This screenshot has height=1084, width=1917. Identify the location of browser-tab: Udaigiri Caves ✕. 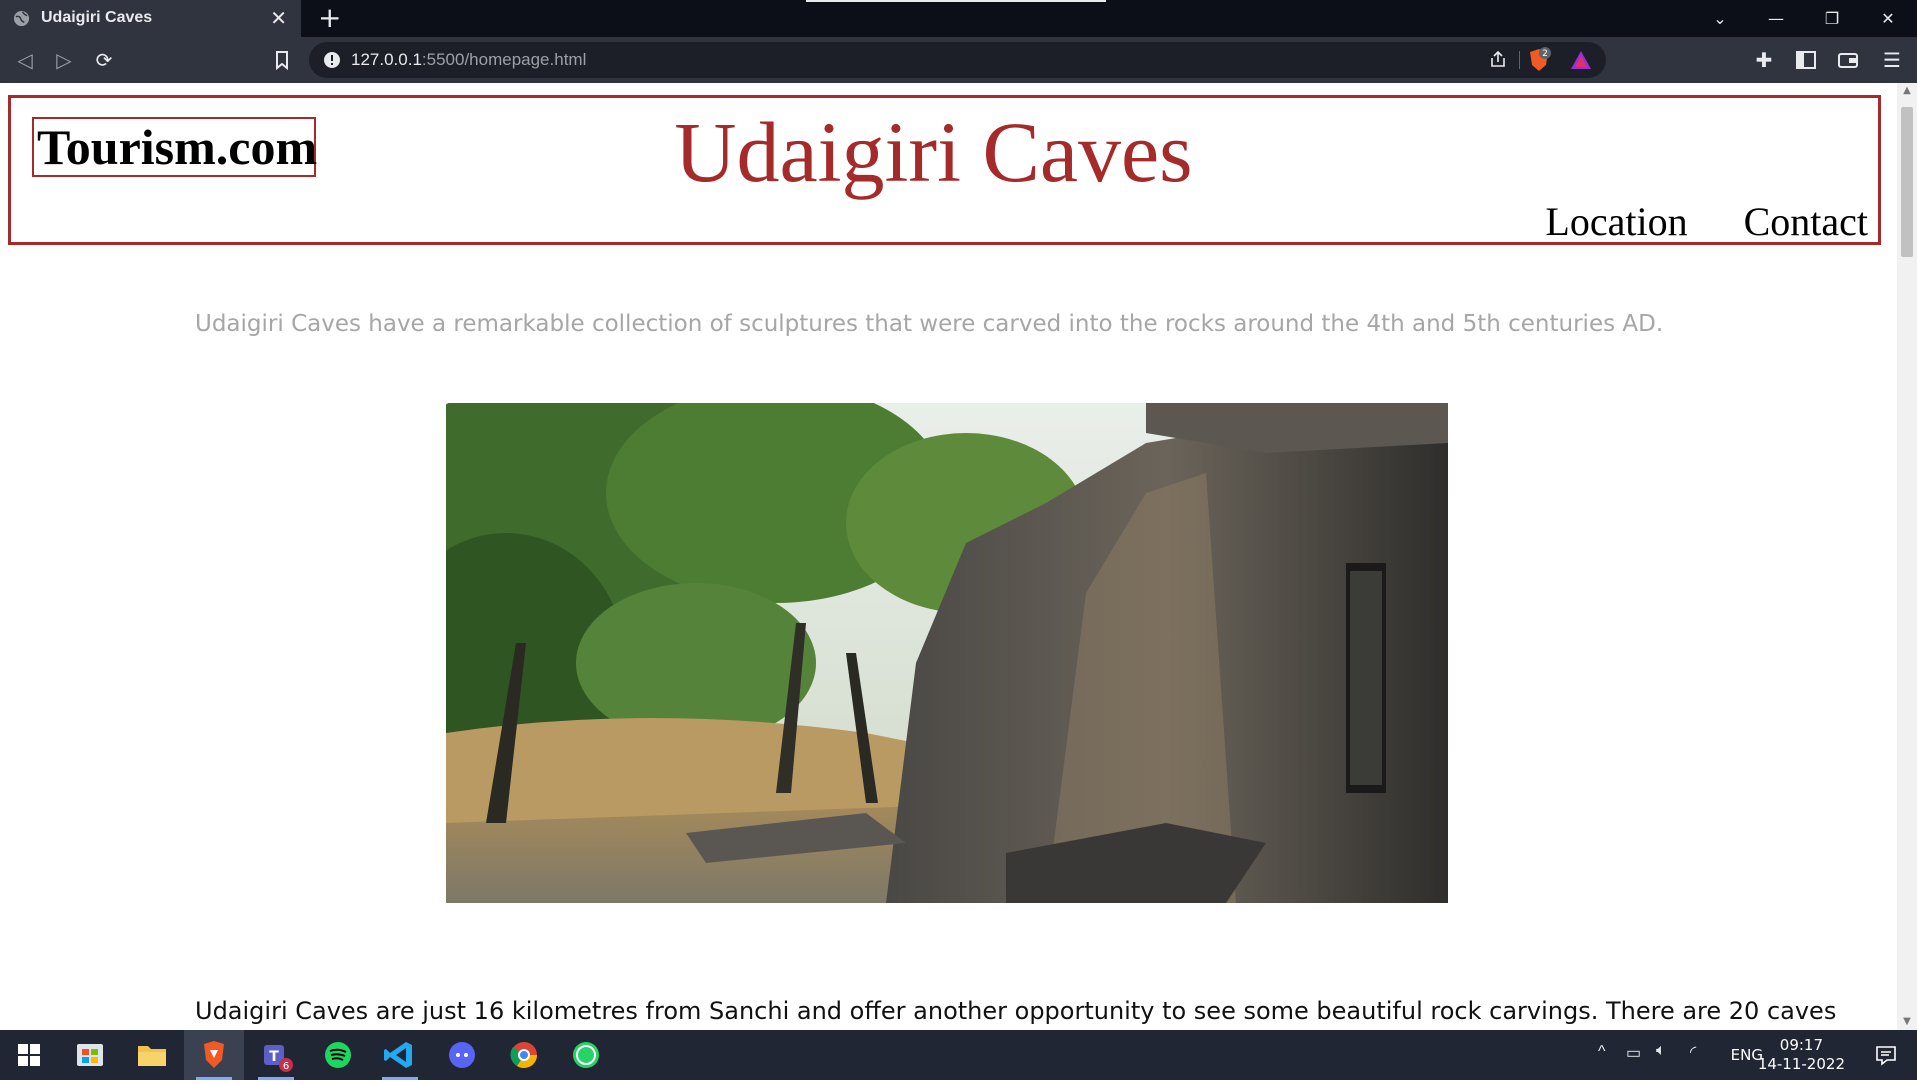
(150, 18).